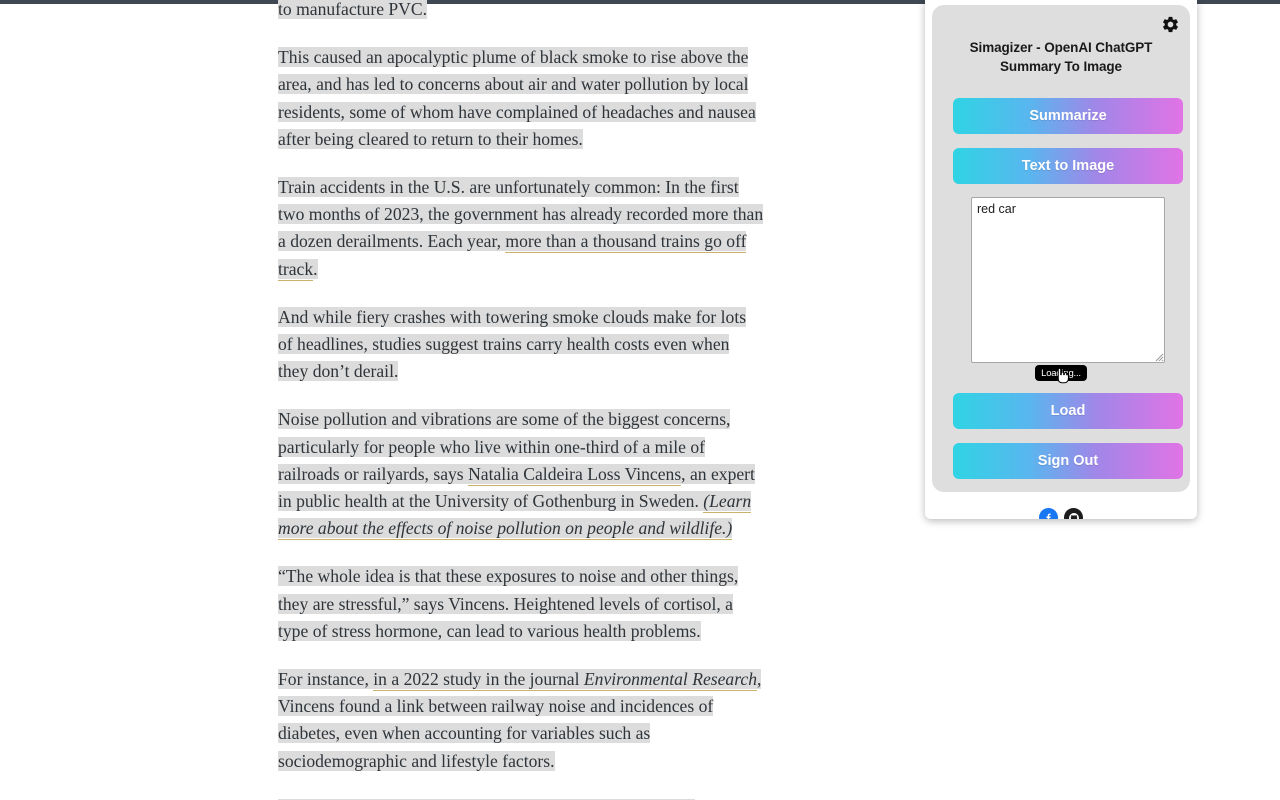 The width and height of the screenshot is (1280, 800). What do you see at coordinates (326, 679) in the screenshot?
I see `article-text: For instance,` at bounding box center [326, 679].